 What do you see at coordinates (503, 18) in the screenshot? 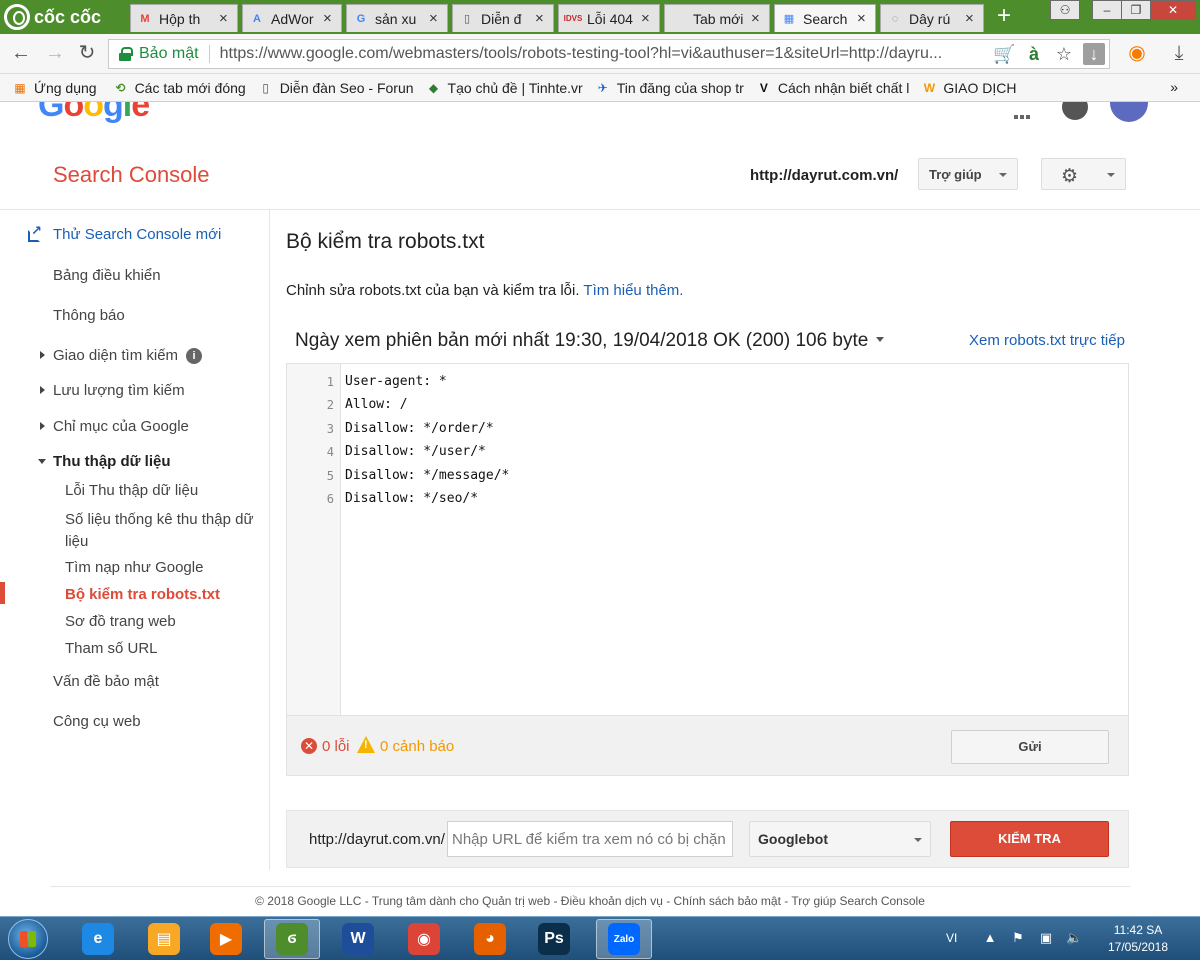
I see `browser-tab: ▯ Diễn đ ×` at bounding box center [503, 18].